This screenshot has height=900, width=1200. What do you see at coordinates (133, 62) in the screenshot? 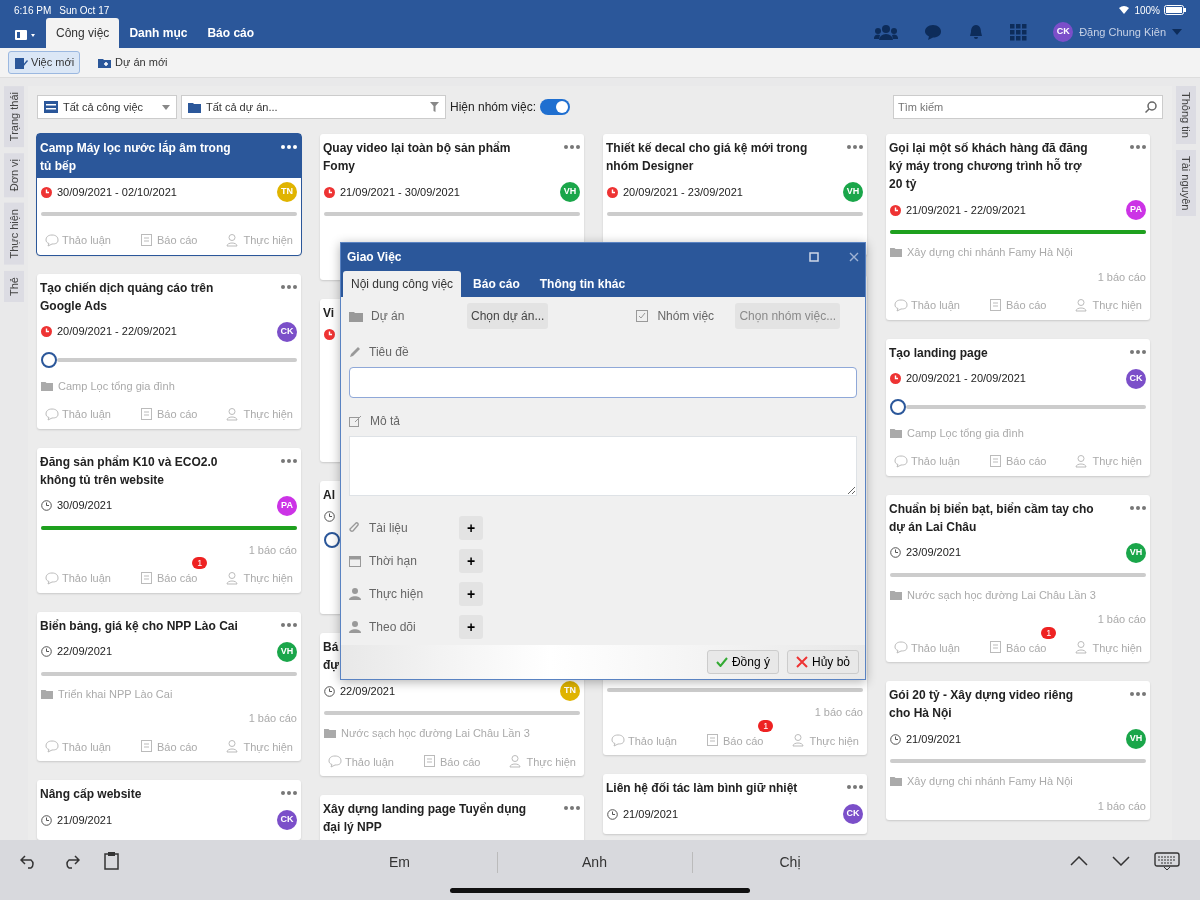
I see `new-project-button: Dự án mới` at bounding box center [133, 62].